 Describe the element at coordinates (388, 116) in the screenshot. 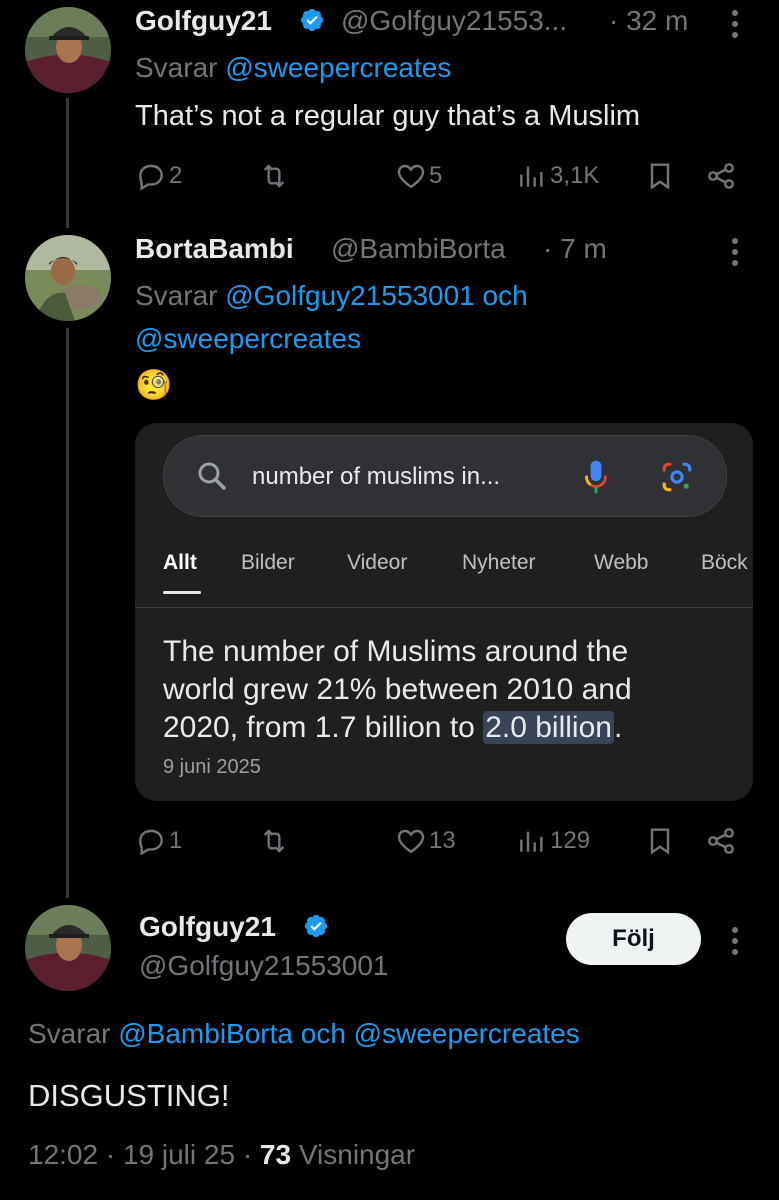

I see `tweet-text: That’s not a regular guy that’s a Muslim` at that location.